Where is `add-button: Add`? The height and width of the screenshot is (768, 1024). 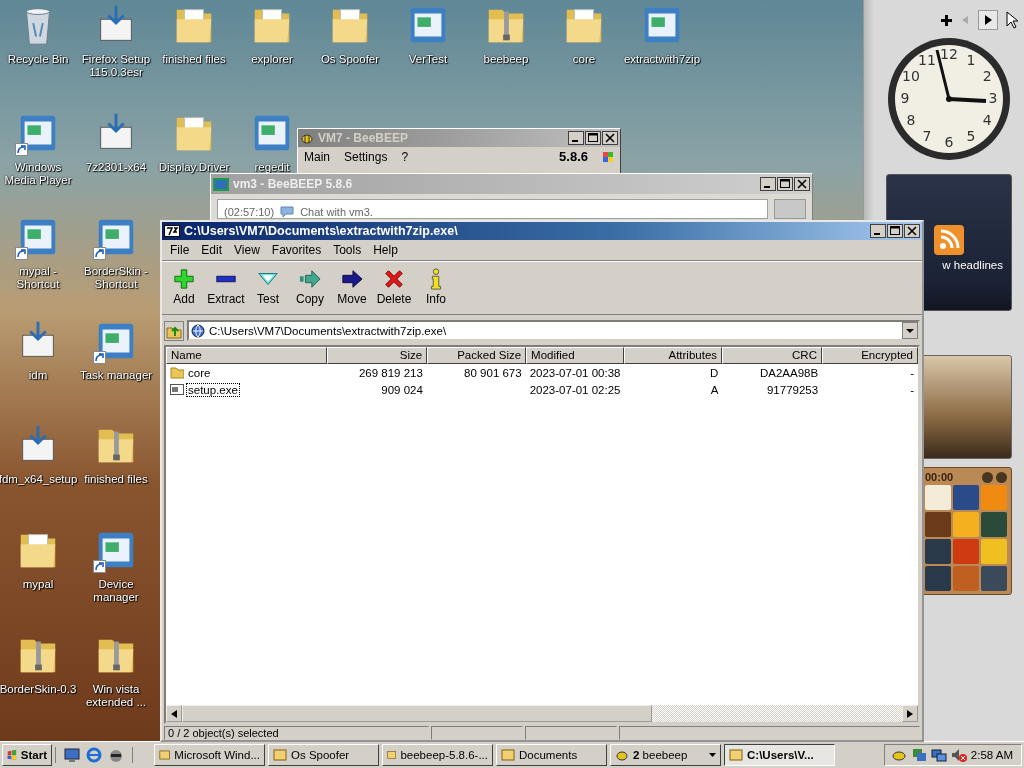 add-button: Add is located at coordinates (184, 287).